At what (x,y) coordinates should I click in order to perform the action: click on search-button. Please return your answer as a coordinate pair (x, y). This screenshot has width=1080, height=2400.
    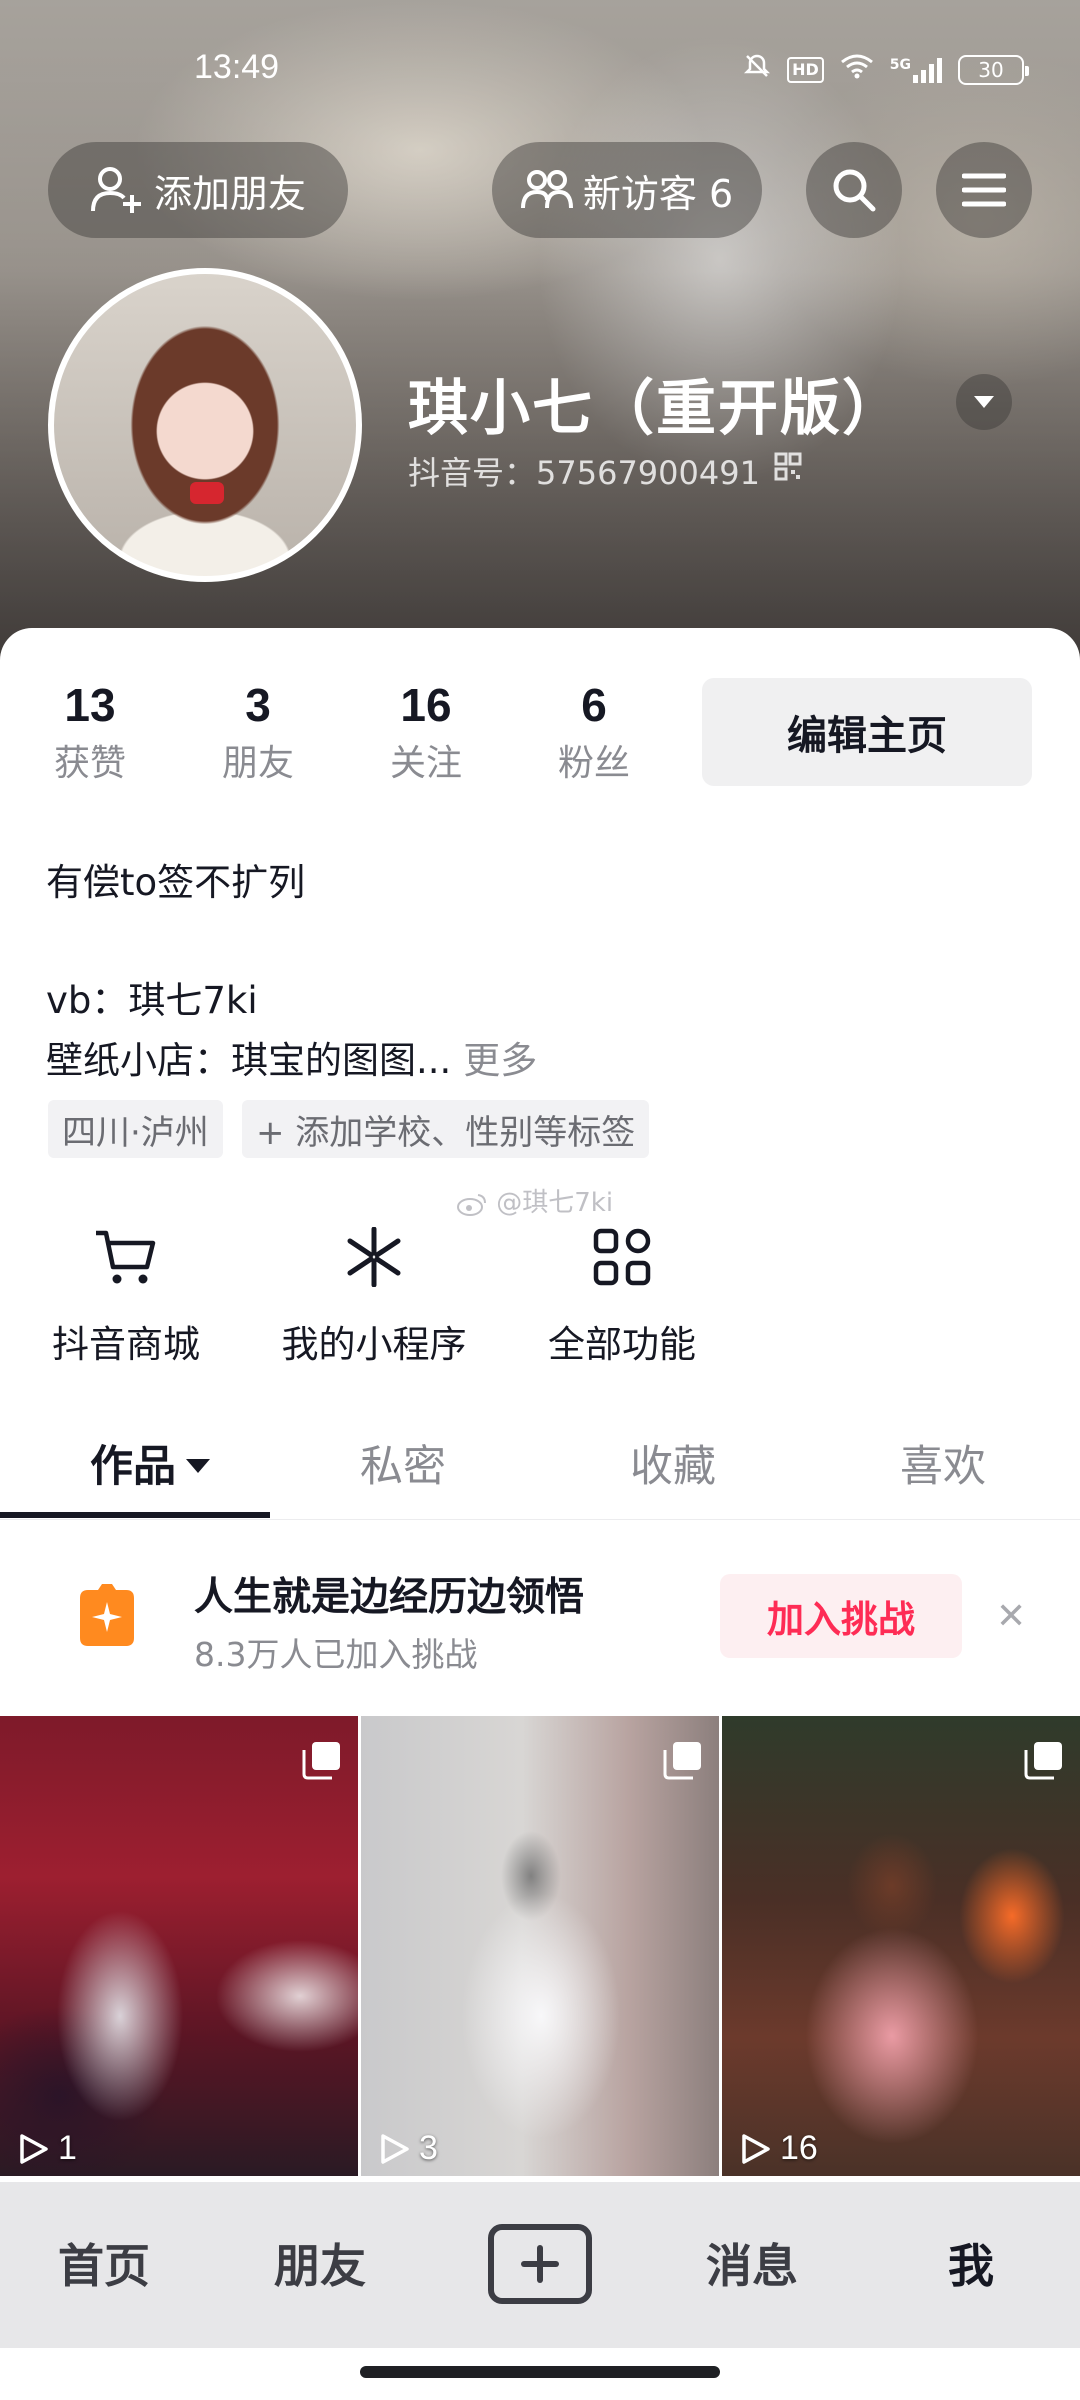
    Looking at the image, I should click on (854, 190).